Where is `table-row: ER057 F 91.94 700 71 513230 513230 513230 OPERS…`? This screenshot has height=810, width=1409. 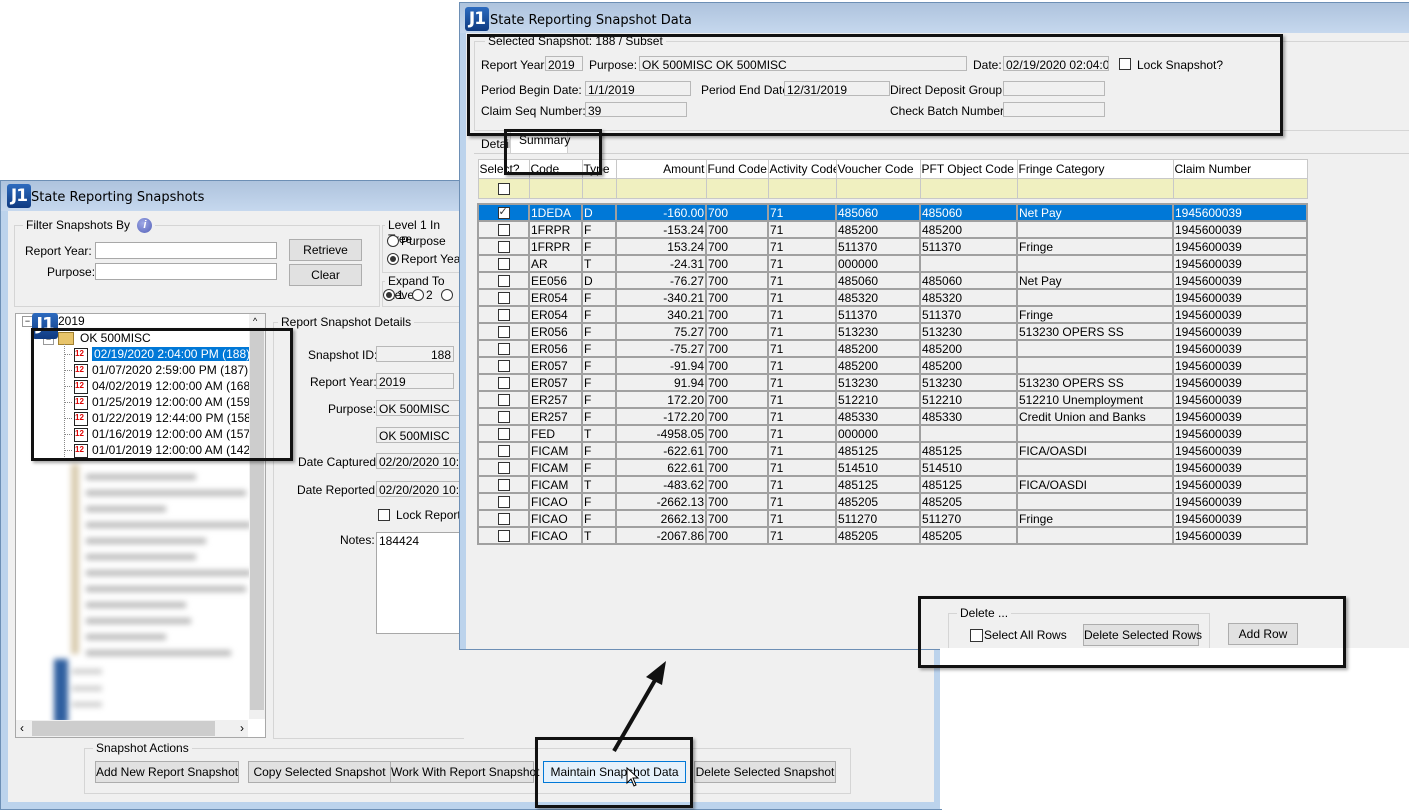
table-row: ER057 F 91.94 700 71 513230 513230 513230 OPERS… is located at coordinates (892, 382).